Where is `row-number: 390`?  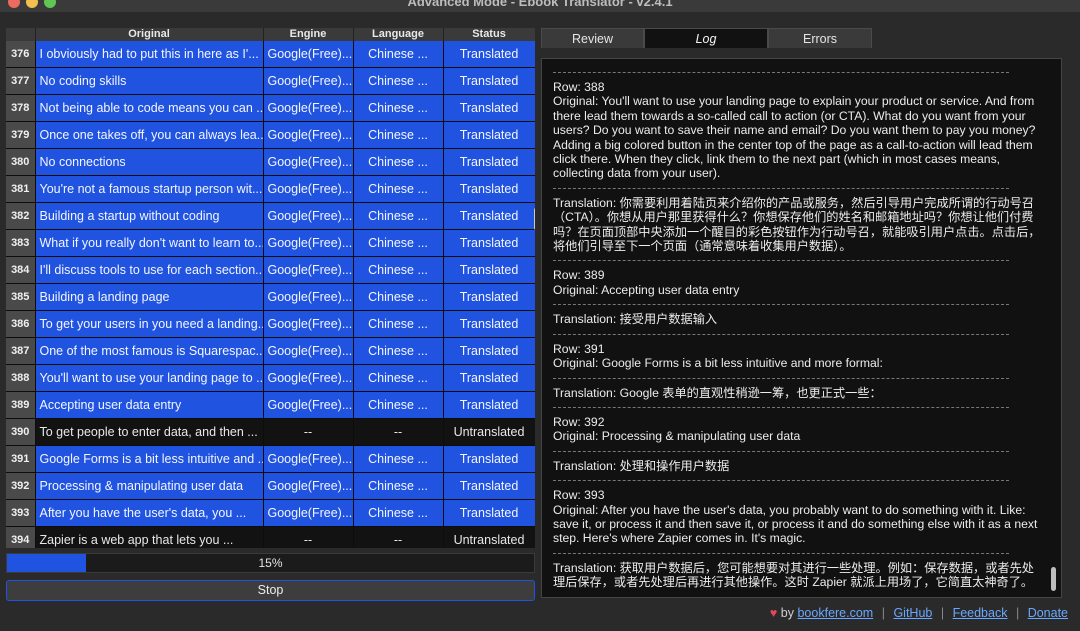
row-number: 390 is located at coordinates (21, 432).